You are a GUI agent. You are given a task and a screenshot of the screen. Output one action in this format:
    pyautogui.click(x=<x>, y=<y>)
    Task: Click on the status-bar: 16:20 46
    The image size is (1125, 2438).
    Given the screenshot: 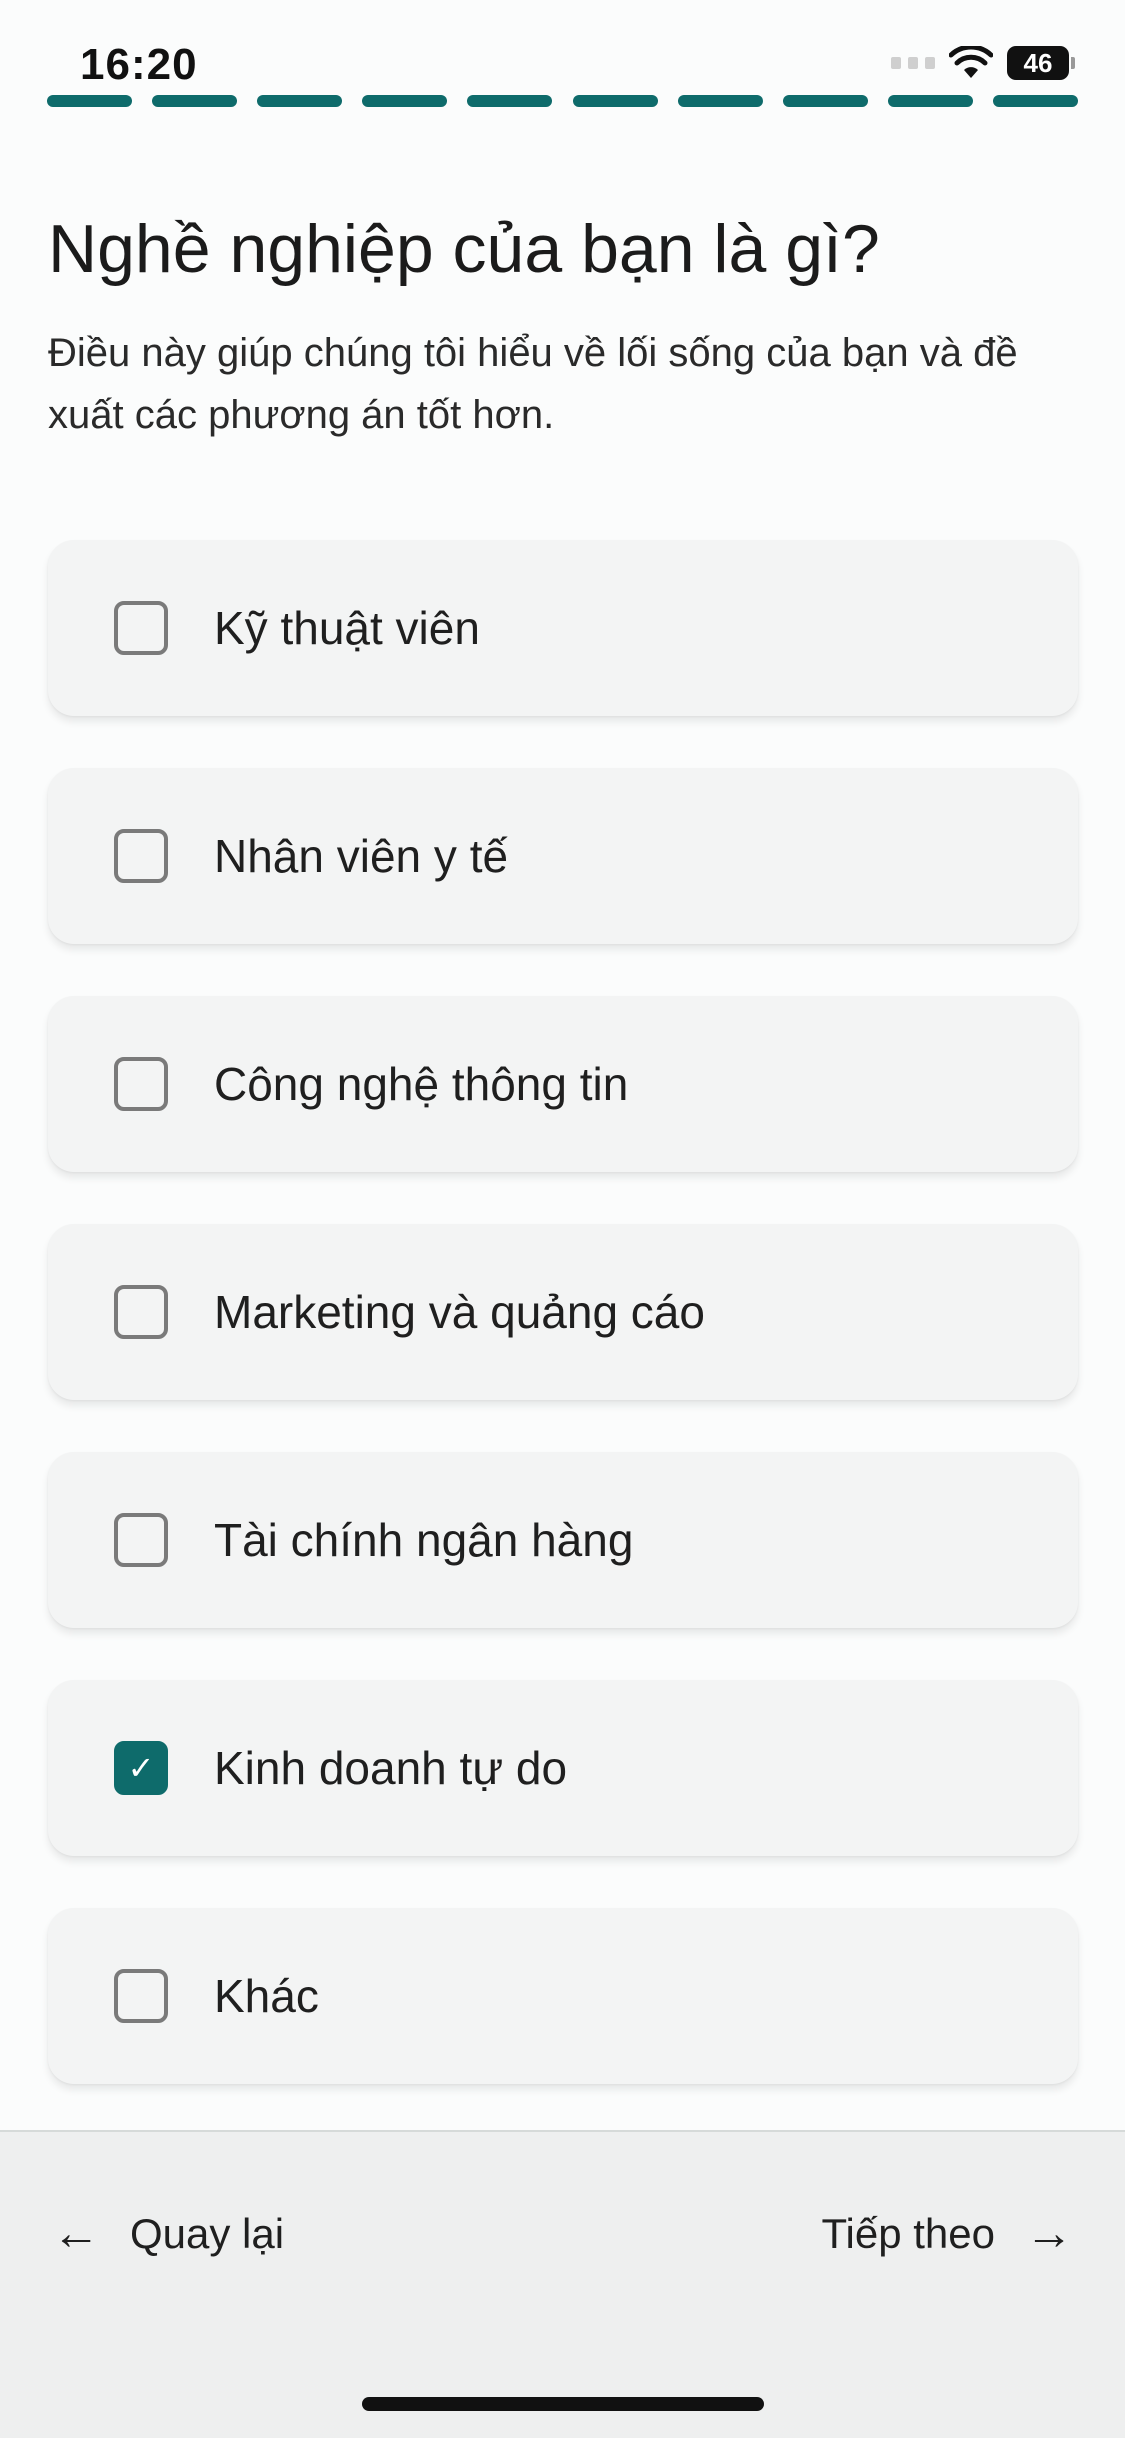 What is the action you would take?
    pyautogui.click(x=562, y=50)
    